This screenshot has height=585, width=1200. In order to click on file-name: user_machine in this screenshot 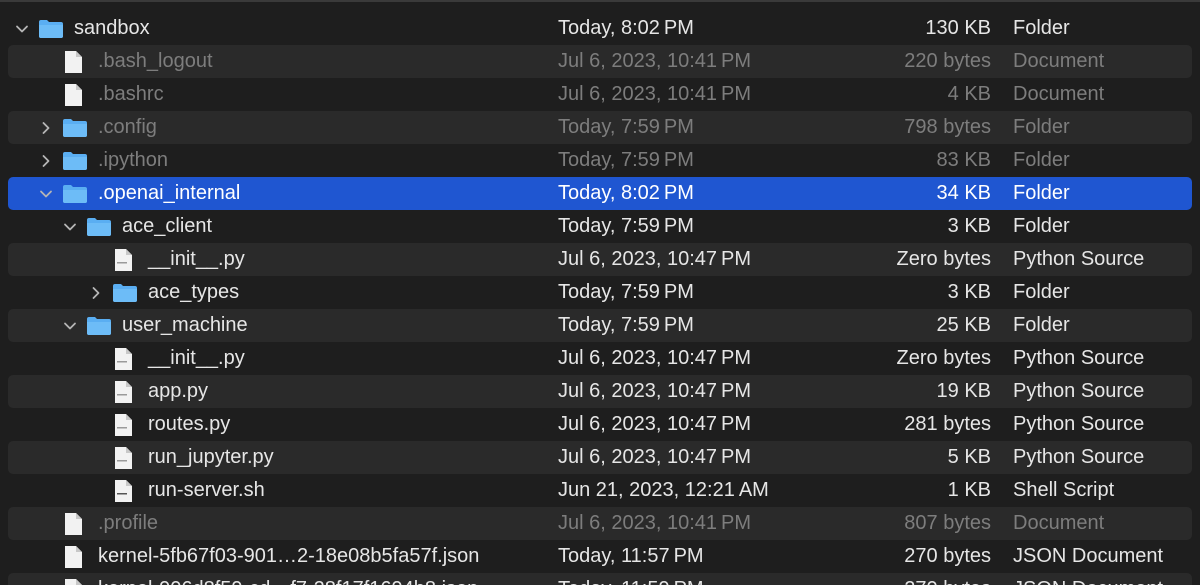, I will do `click(185, 325)`.